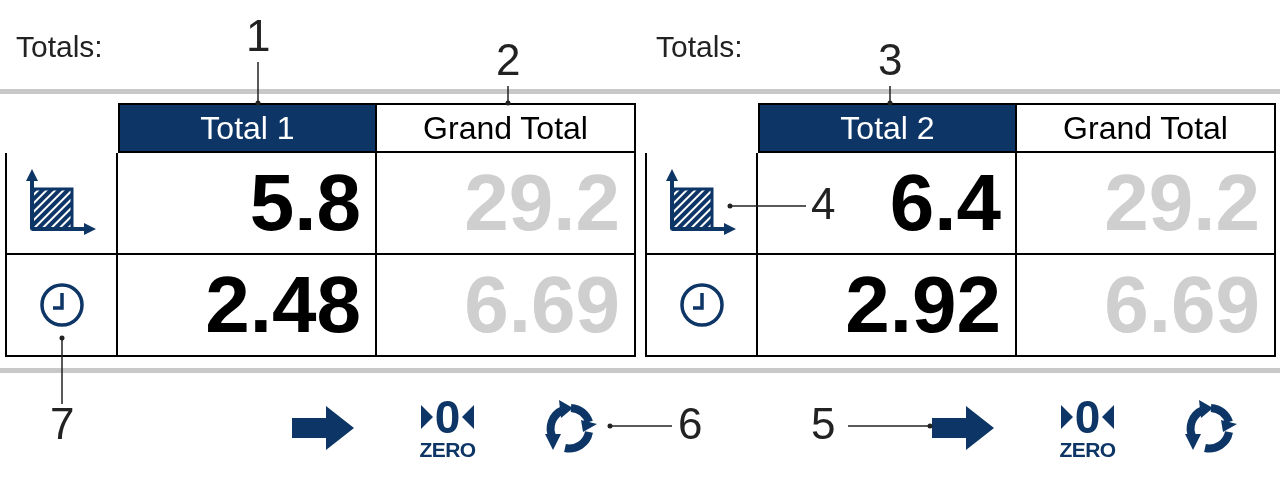 The width and height of the screenshot is (1280, 480). What do you see at coordinates (283, 305) in the screenshot?
I see `total-value: 2.48` at bounding box center [283, 305].